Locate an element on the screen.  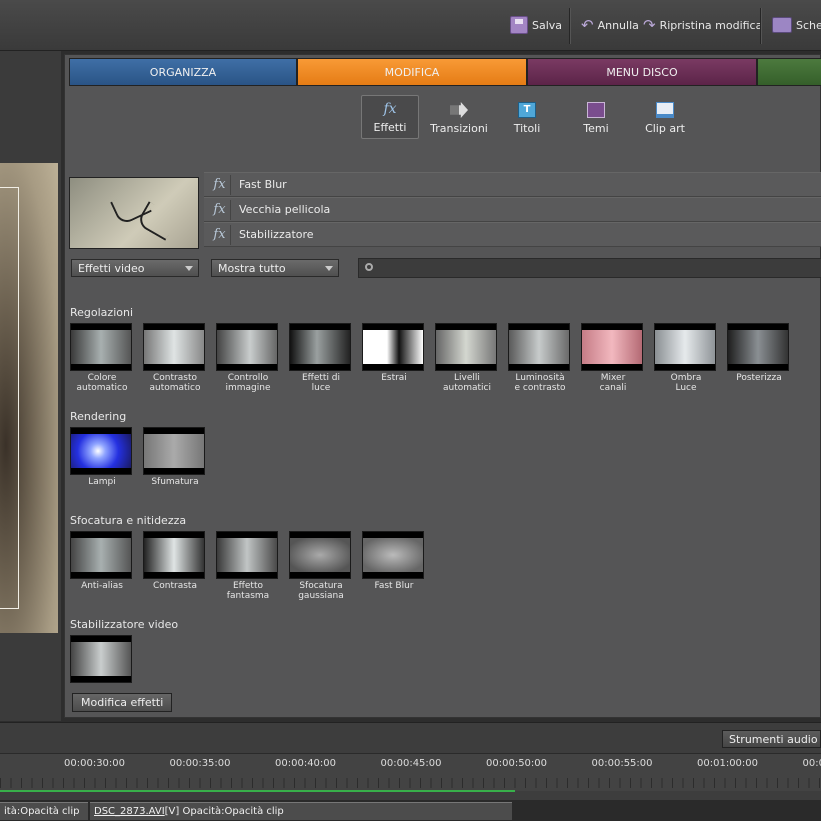
effect-type-dropdown: Effetti video is located at coordinates (135, 268).